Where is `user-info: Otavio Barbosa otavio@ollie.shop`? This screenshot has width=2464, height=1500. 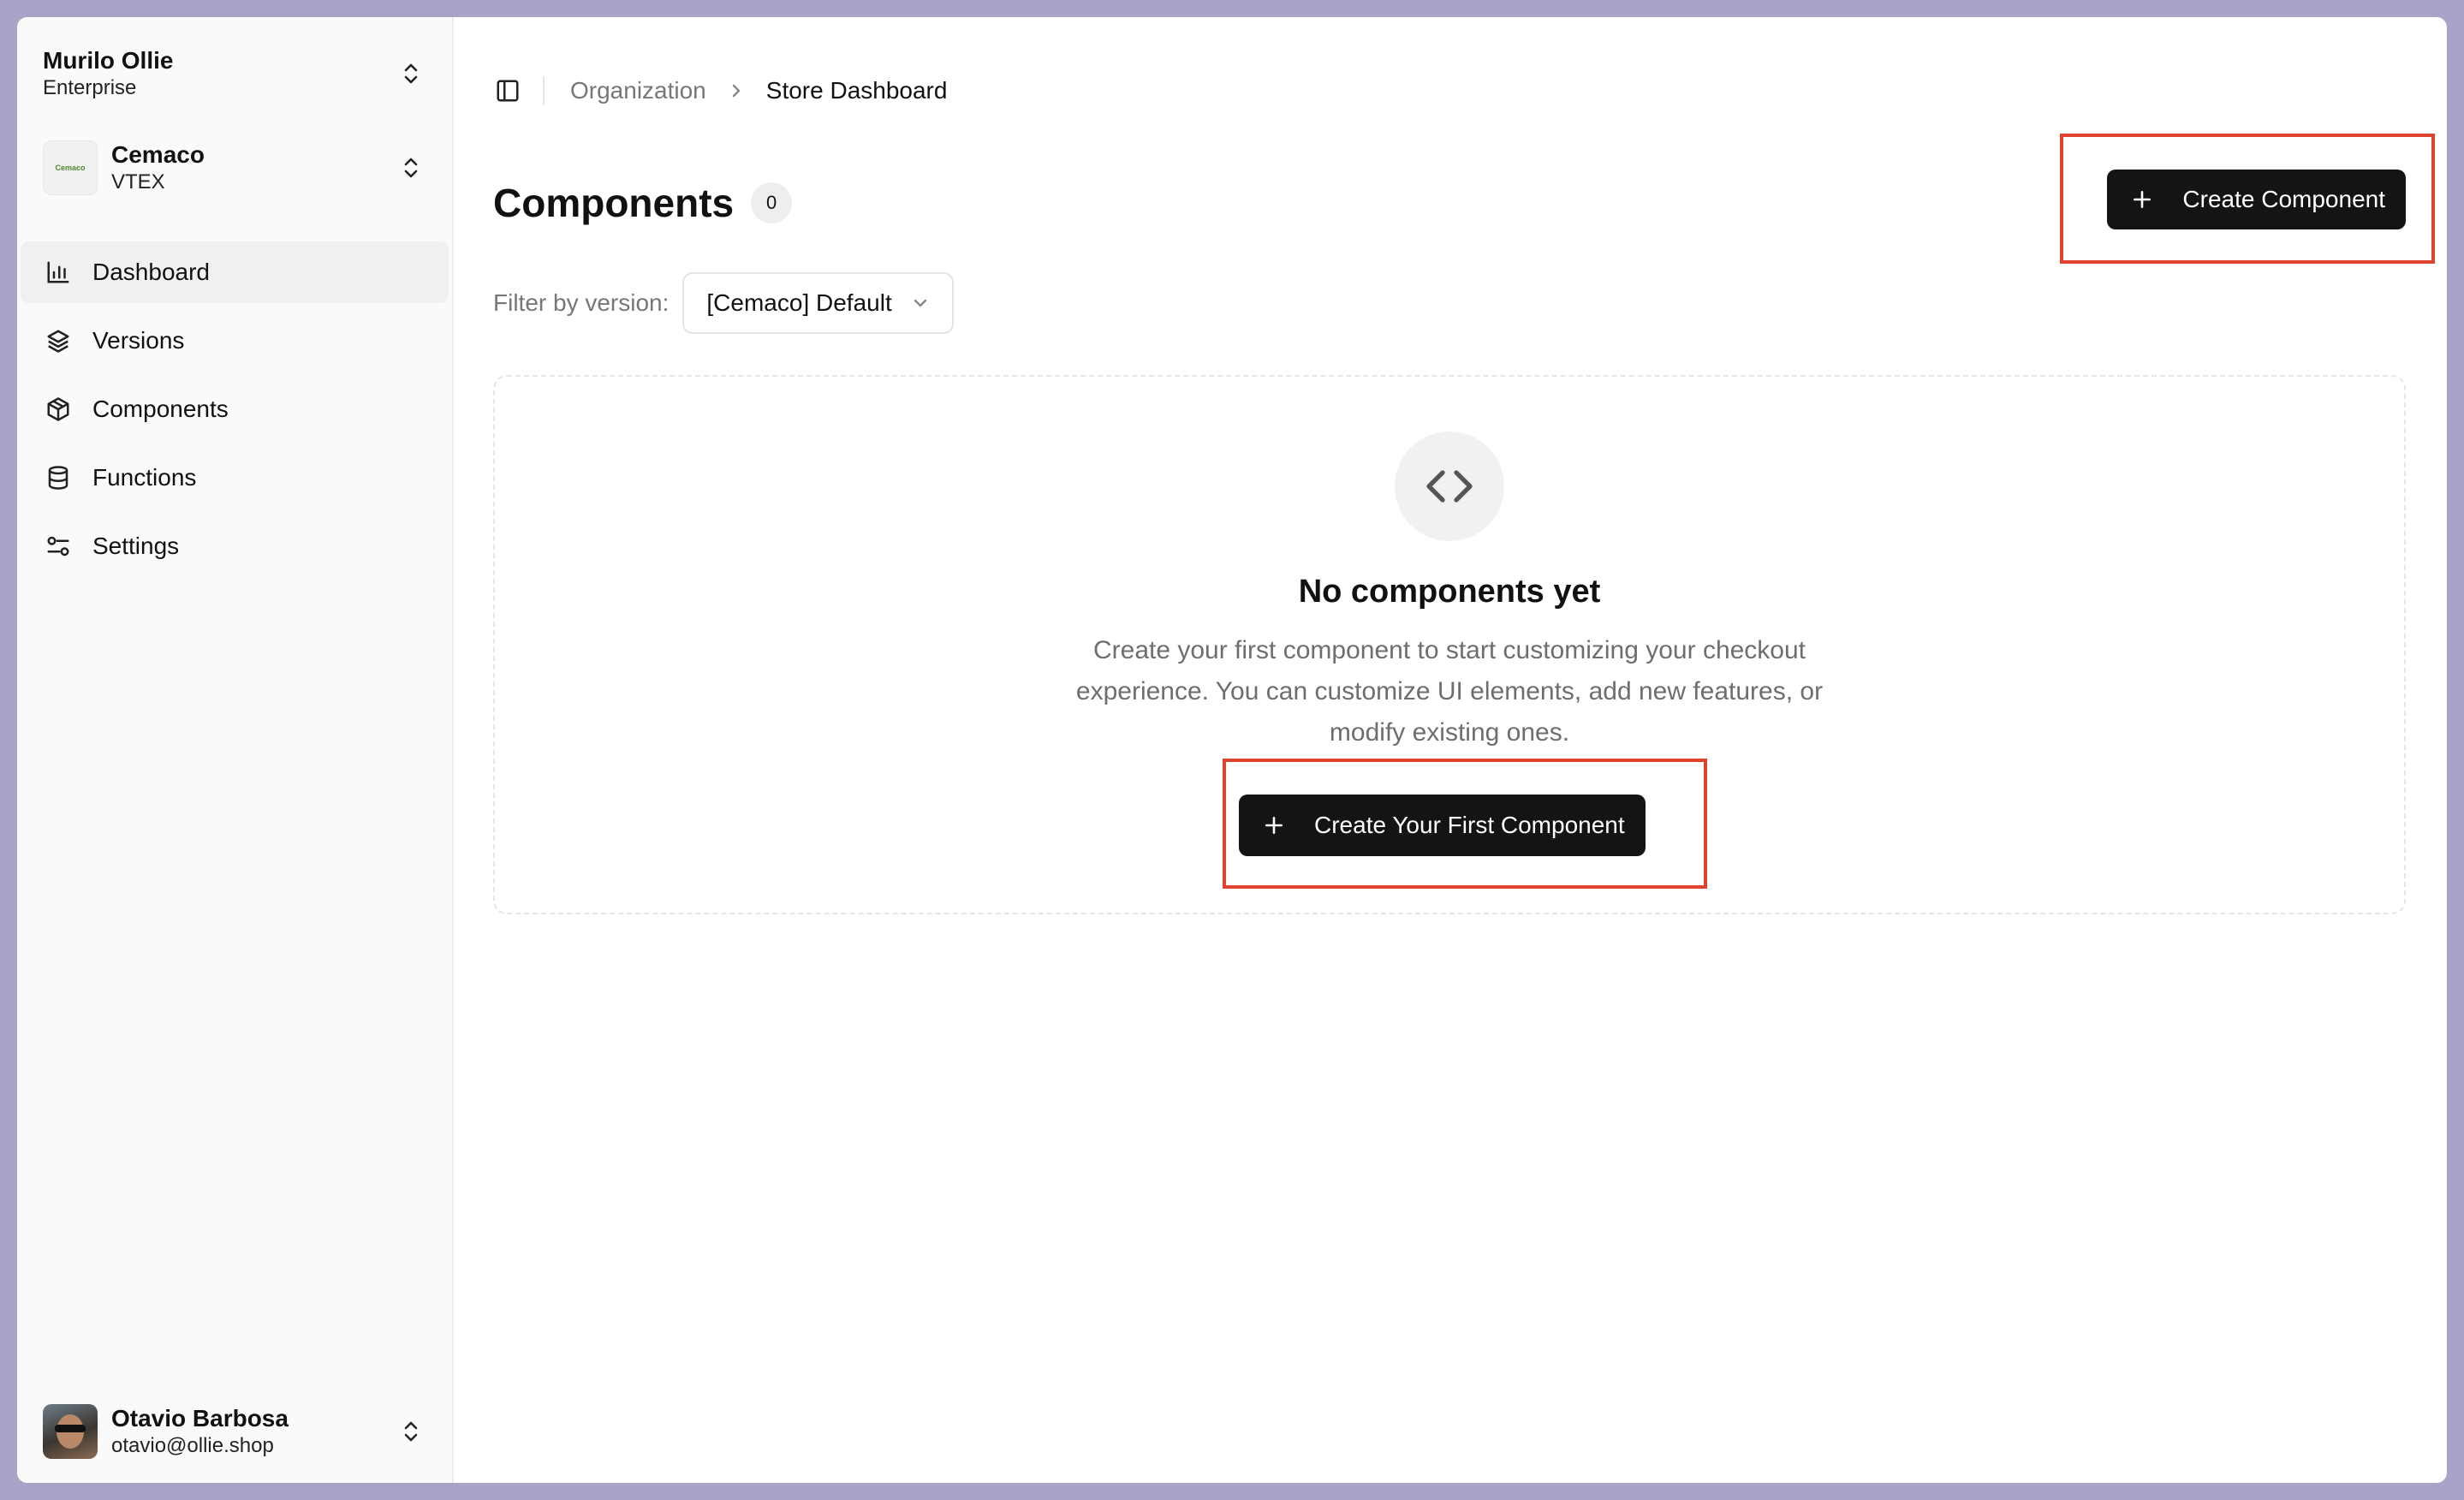 user-info: Otavio Barbosa otavio@ollie.shop is located at coordinates (254, 1431).